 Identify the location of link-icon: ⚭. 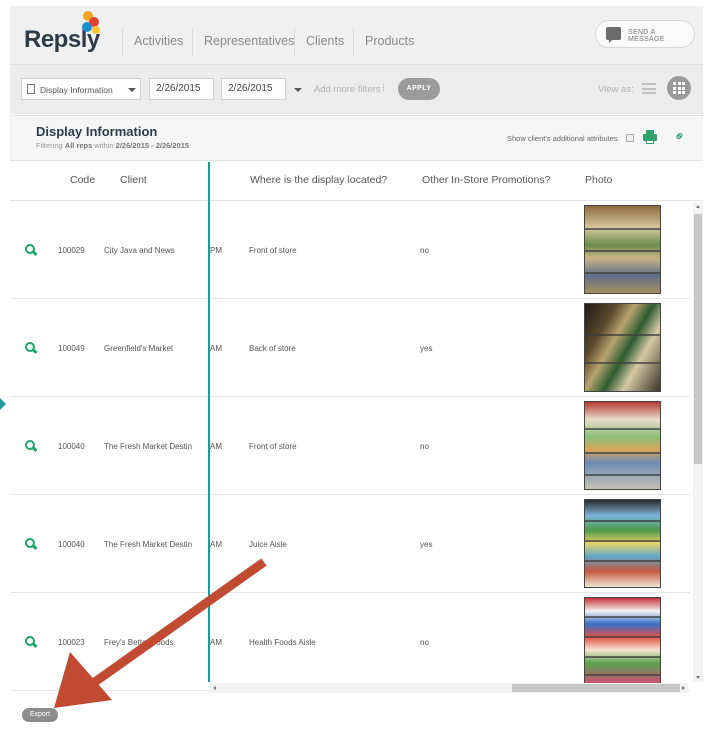
(680, 136).